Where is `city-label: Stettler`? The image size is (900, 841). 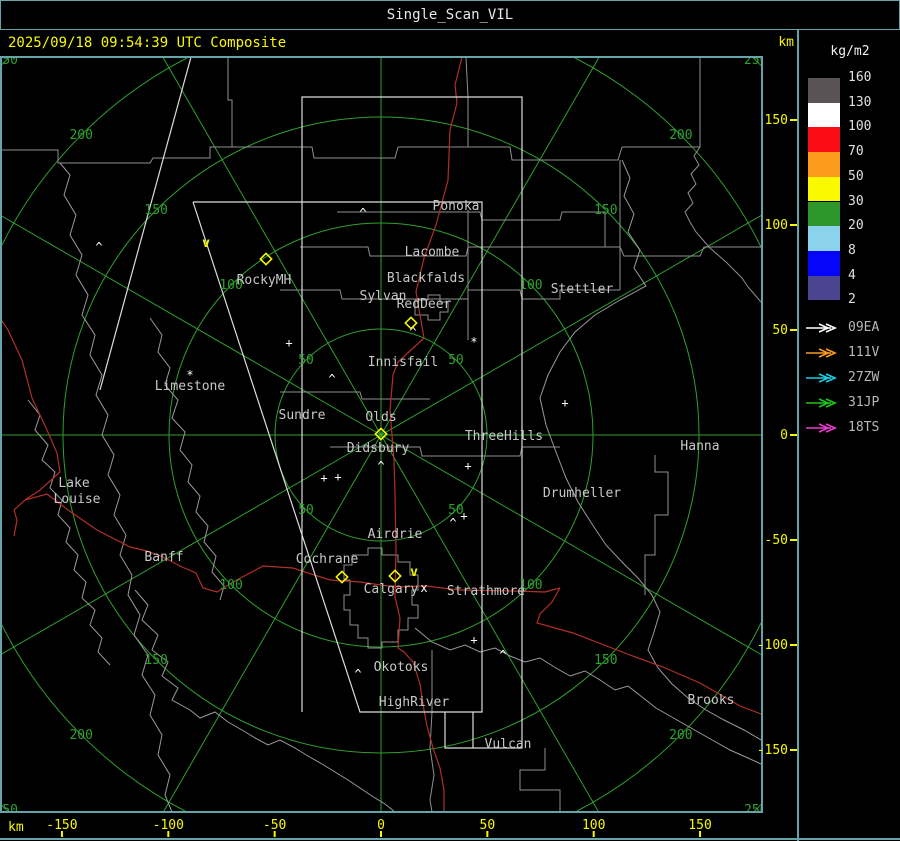
city-label: Stettler is located at coordinates (582, 289).